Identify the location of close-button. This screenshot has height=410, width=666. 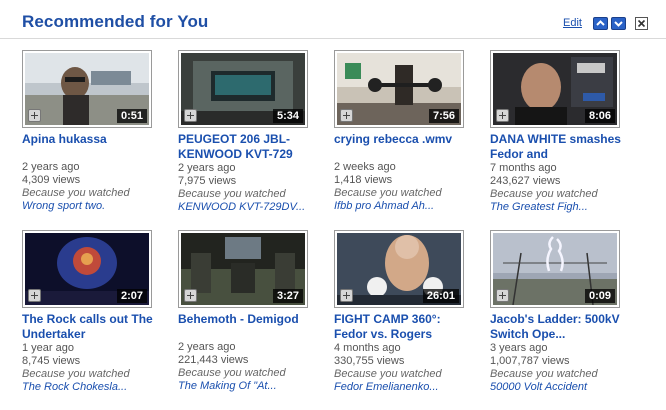
(641, 23).